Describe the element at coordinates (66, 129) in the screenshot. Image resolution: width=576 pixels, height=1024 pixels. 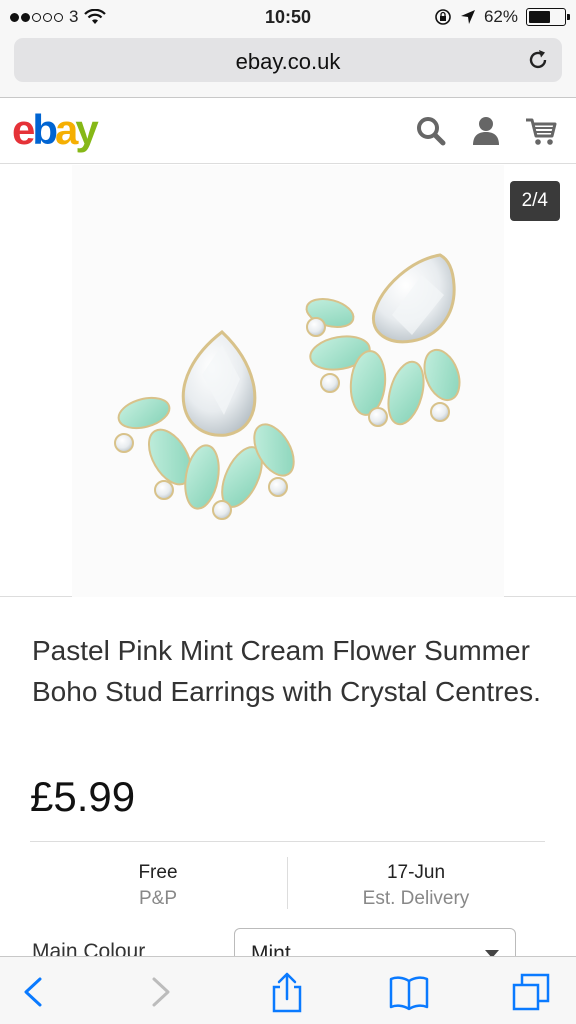
I see `logo-letter-a: a` at that location.